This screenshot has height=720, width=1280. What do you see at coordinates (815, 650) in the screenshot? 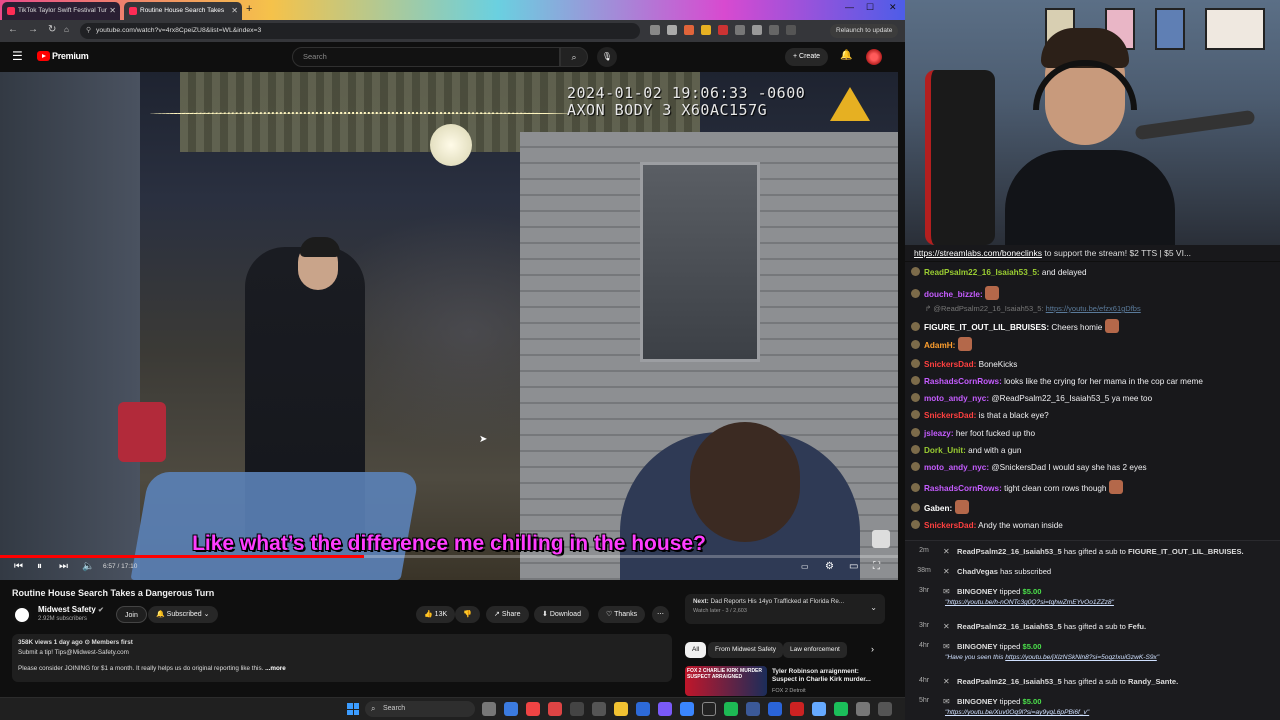
I see `chip-law-enforcement: Law enforcement` at bounding box center [815, 650].